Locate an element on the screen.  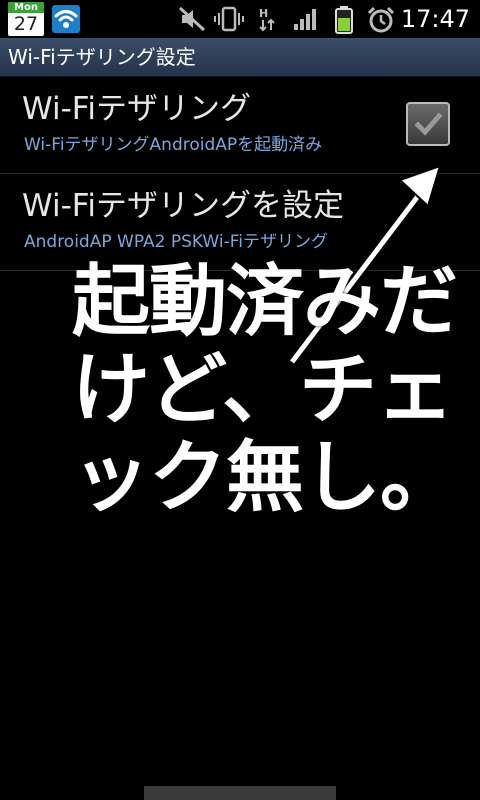
calendar-icon: Mon 27 is located at coordinates (26, 19).